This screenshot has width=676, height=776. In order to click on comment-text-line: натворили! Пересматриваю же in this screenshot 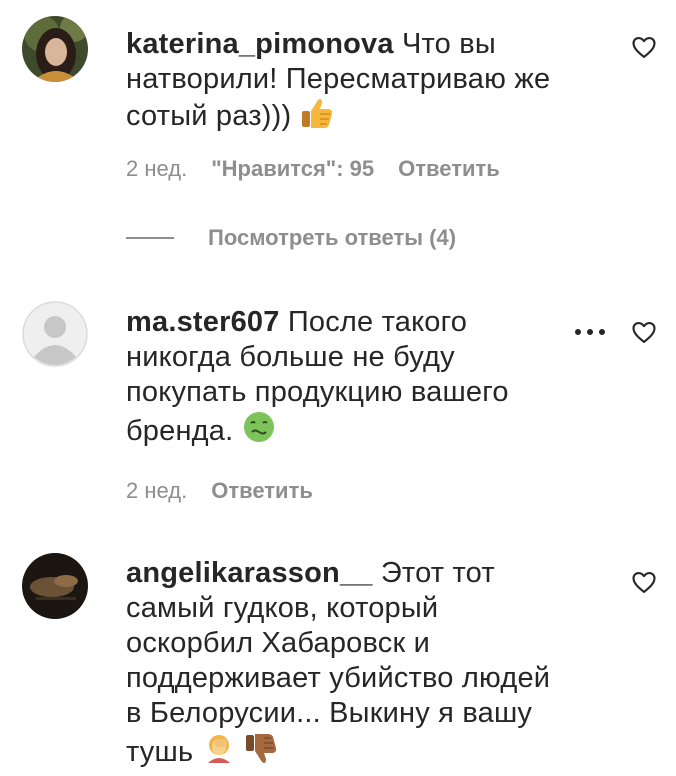, I will do `click(338, 79)`.